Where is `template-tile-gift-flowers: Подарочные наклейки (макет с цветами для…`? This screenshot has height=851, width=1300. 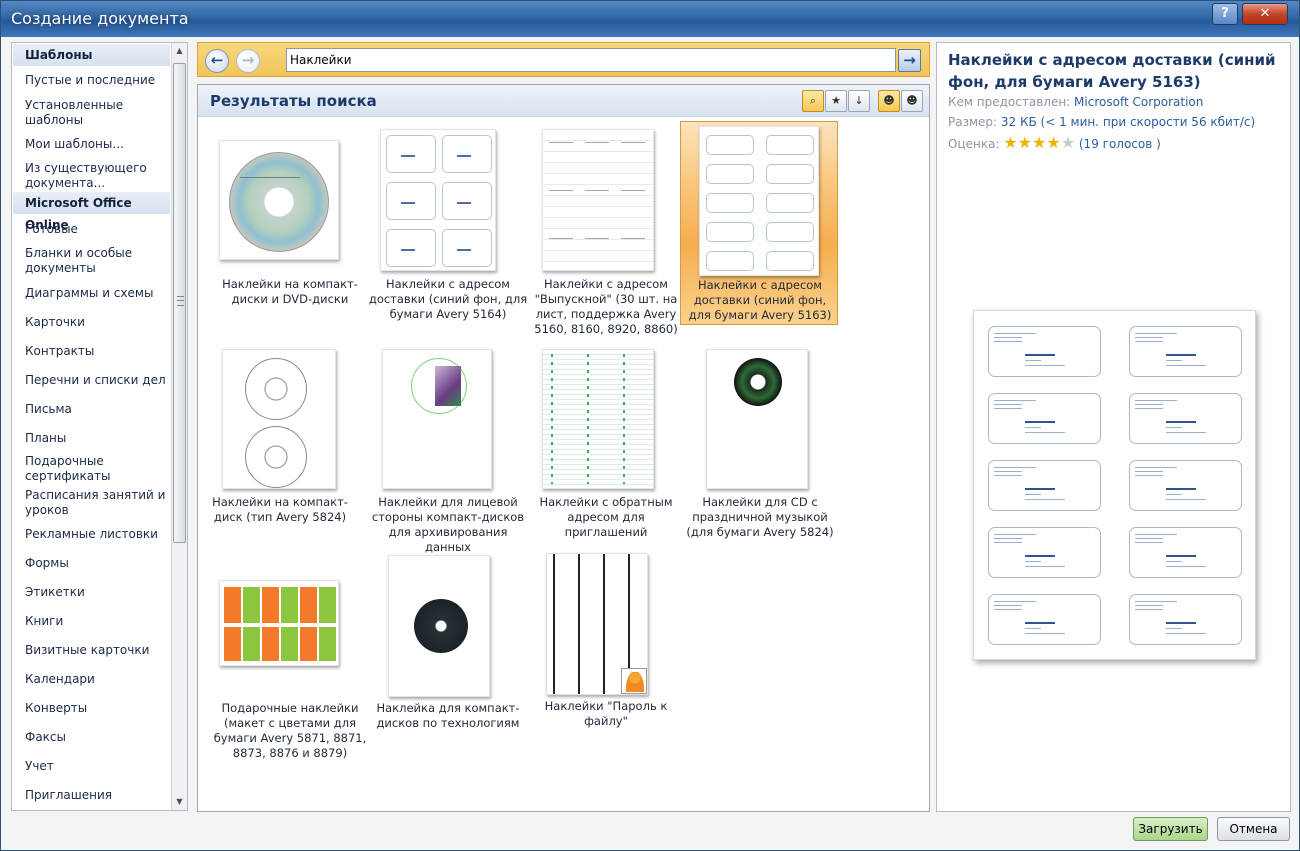 template-tile-gift-flowers: Подарочные наклейки (макет с цветами для… is located at coordinates (290, 660).